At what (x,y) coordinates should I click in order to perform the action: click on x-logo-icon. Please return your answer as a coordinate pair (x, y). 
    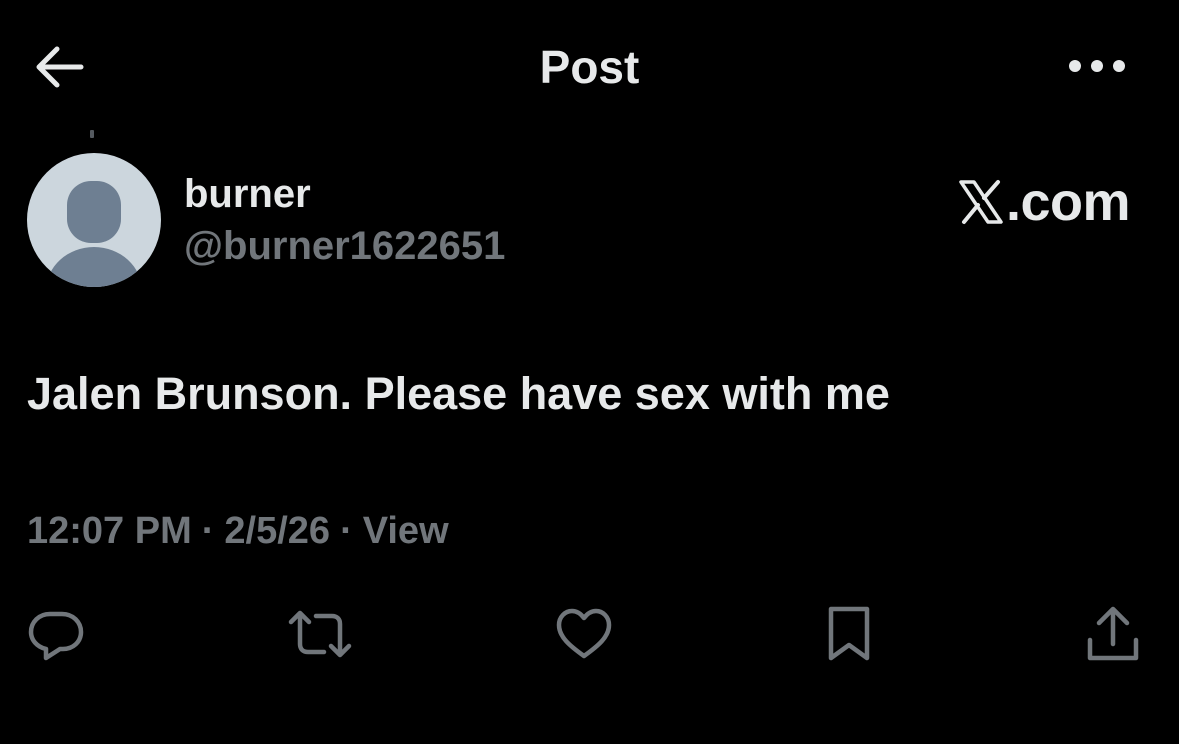
    Looking at the image, I should click on (981, 202).